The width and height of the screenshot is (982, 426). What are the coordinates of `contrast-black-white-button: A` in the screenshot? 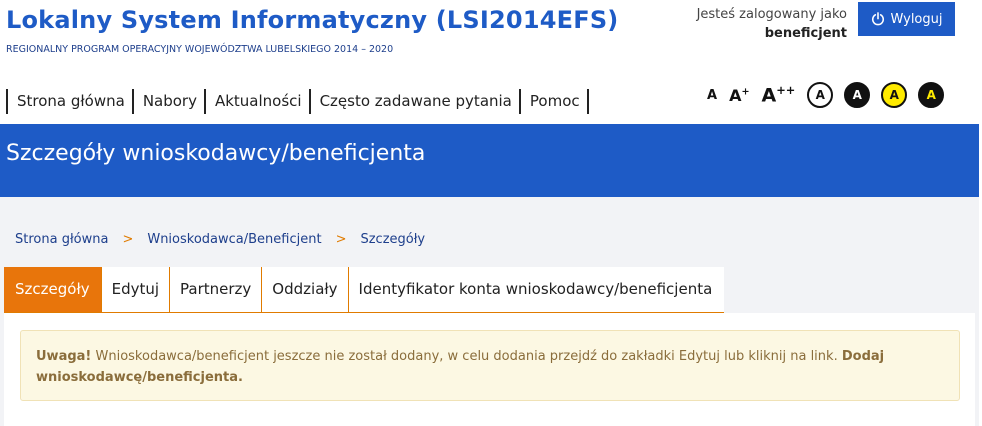 It's located at (857, 95).